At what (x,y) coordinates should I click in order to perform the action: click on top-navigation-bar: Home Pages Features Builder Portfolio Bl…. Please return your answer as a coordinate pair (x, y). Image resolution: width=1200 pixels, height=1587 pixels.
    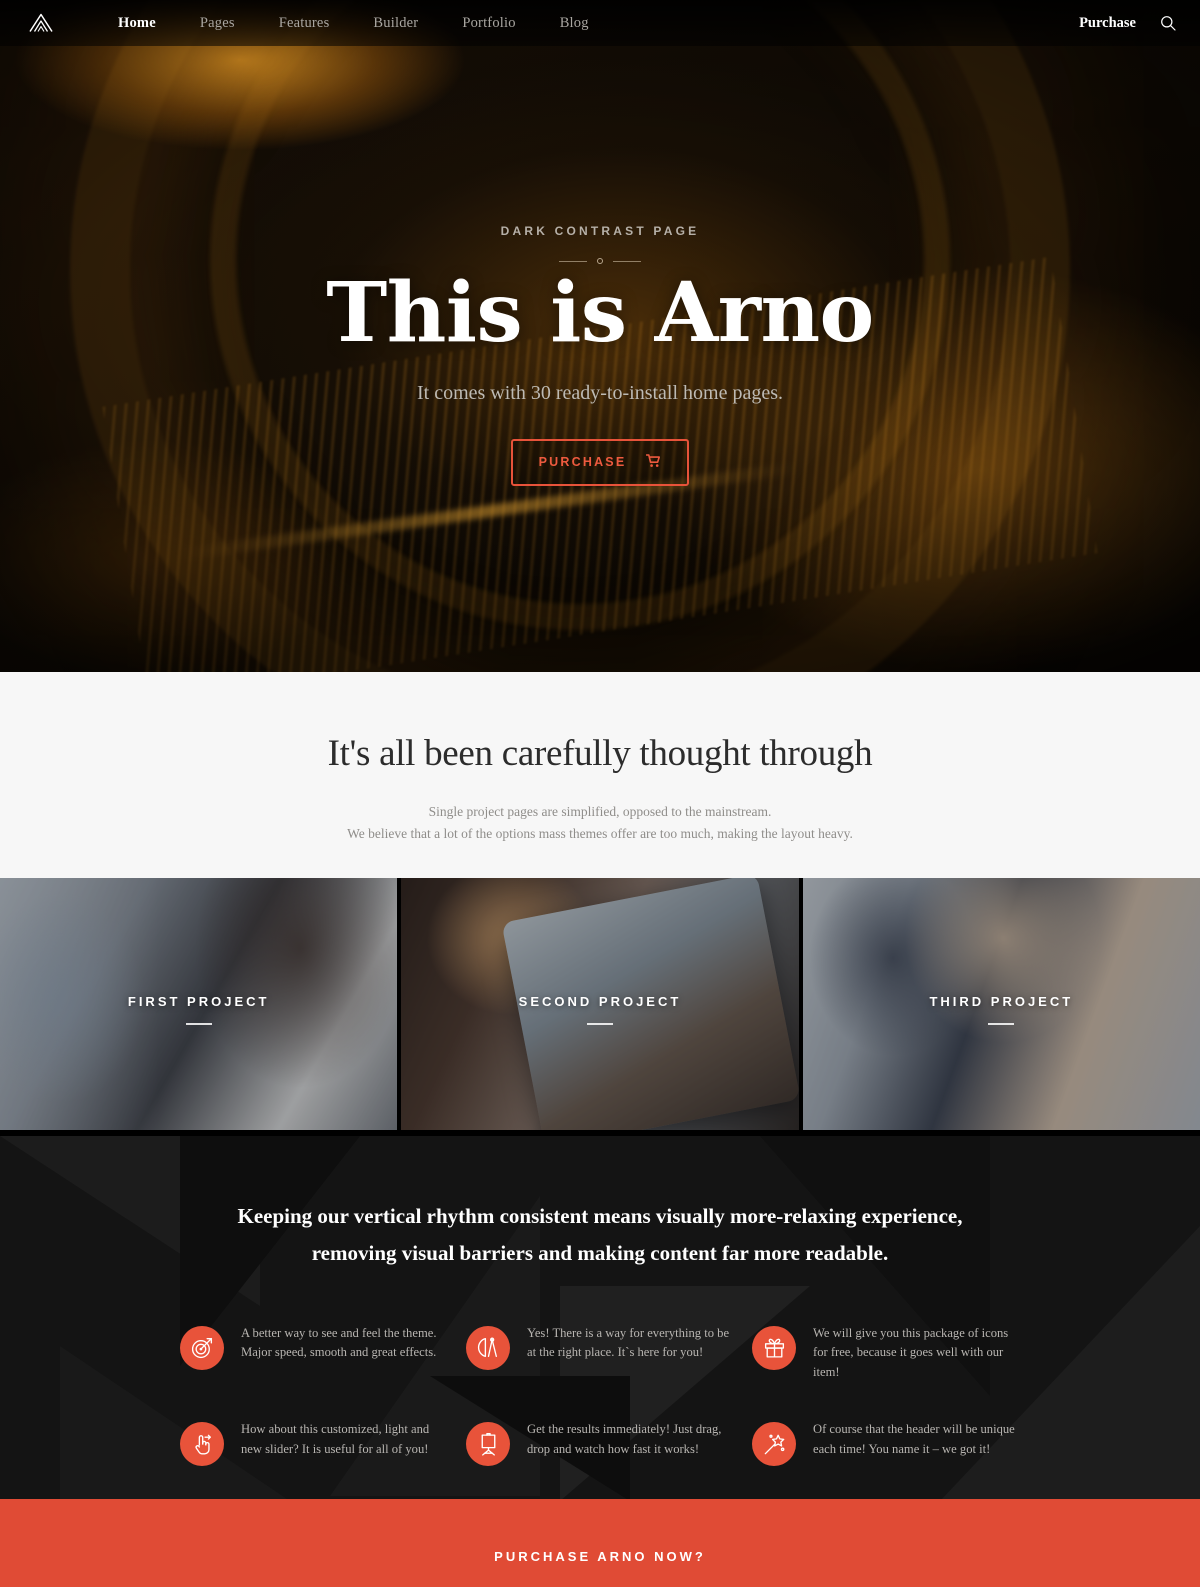
    Looking at the image, I should click on (600, 23).